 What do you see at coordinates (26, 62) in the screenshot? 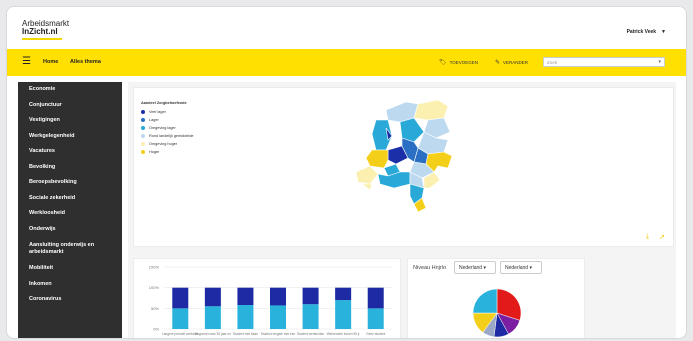
I see `hamburger-menu-icon: ☰` at bounding box center [26, 62].